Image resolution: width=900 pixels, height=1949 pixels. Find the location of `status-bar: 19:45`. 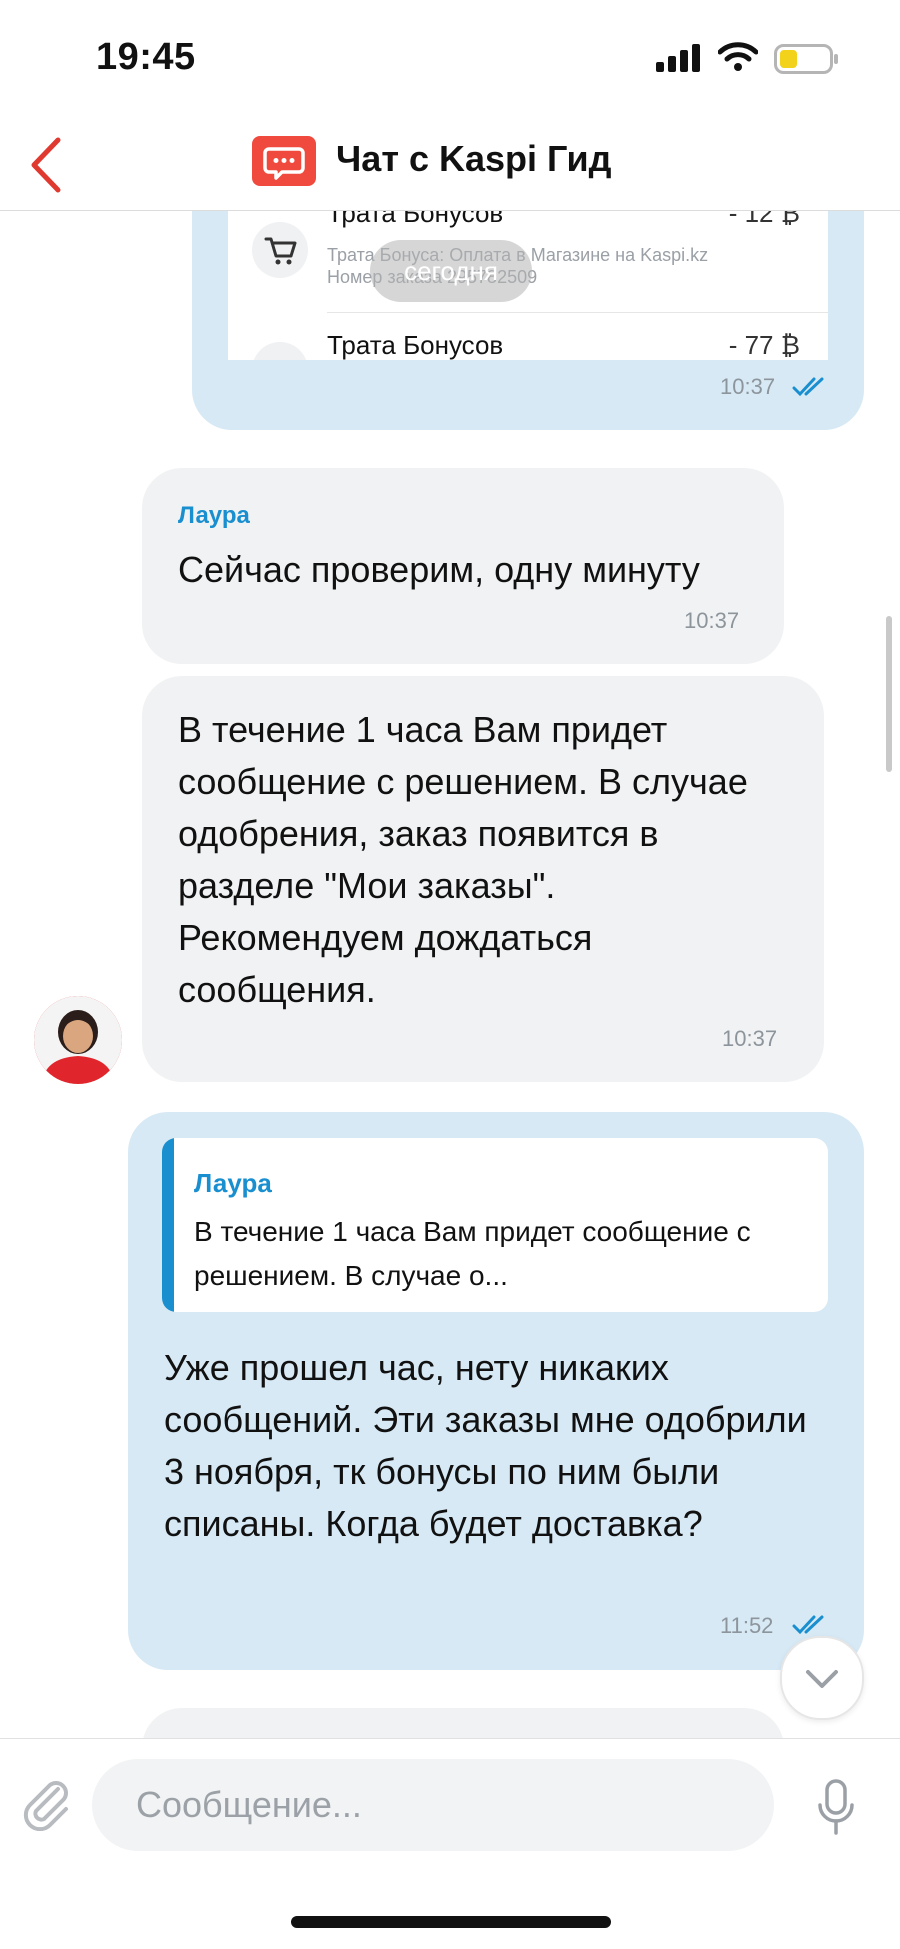

status-bar: 19:45 is located at coordinates (450, 60).